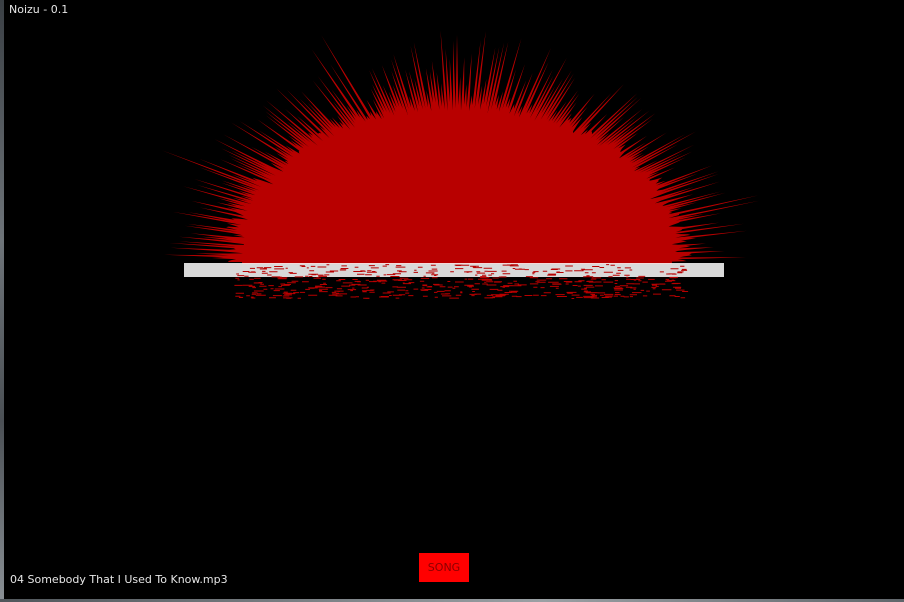 The image size is (904, 602). Describe the element at coordinates (454, 270) in the screenshot. I see `horizon-band` at that location.